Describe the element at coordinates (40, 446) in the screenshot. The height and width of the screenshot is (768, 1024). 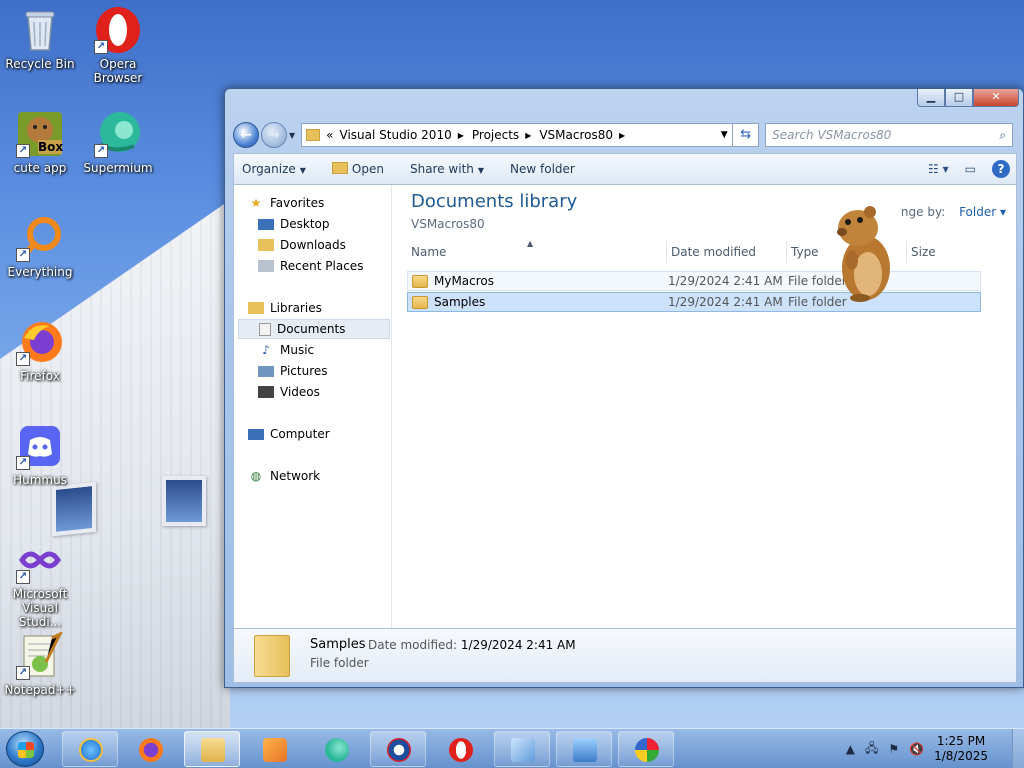
I see `discord-icon: ↗` at that location.